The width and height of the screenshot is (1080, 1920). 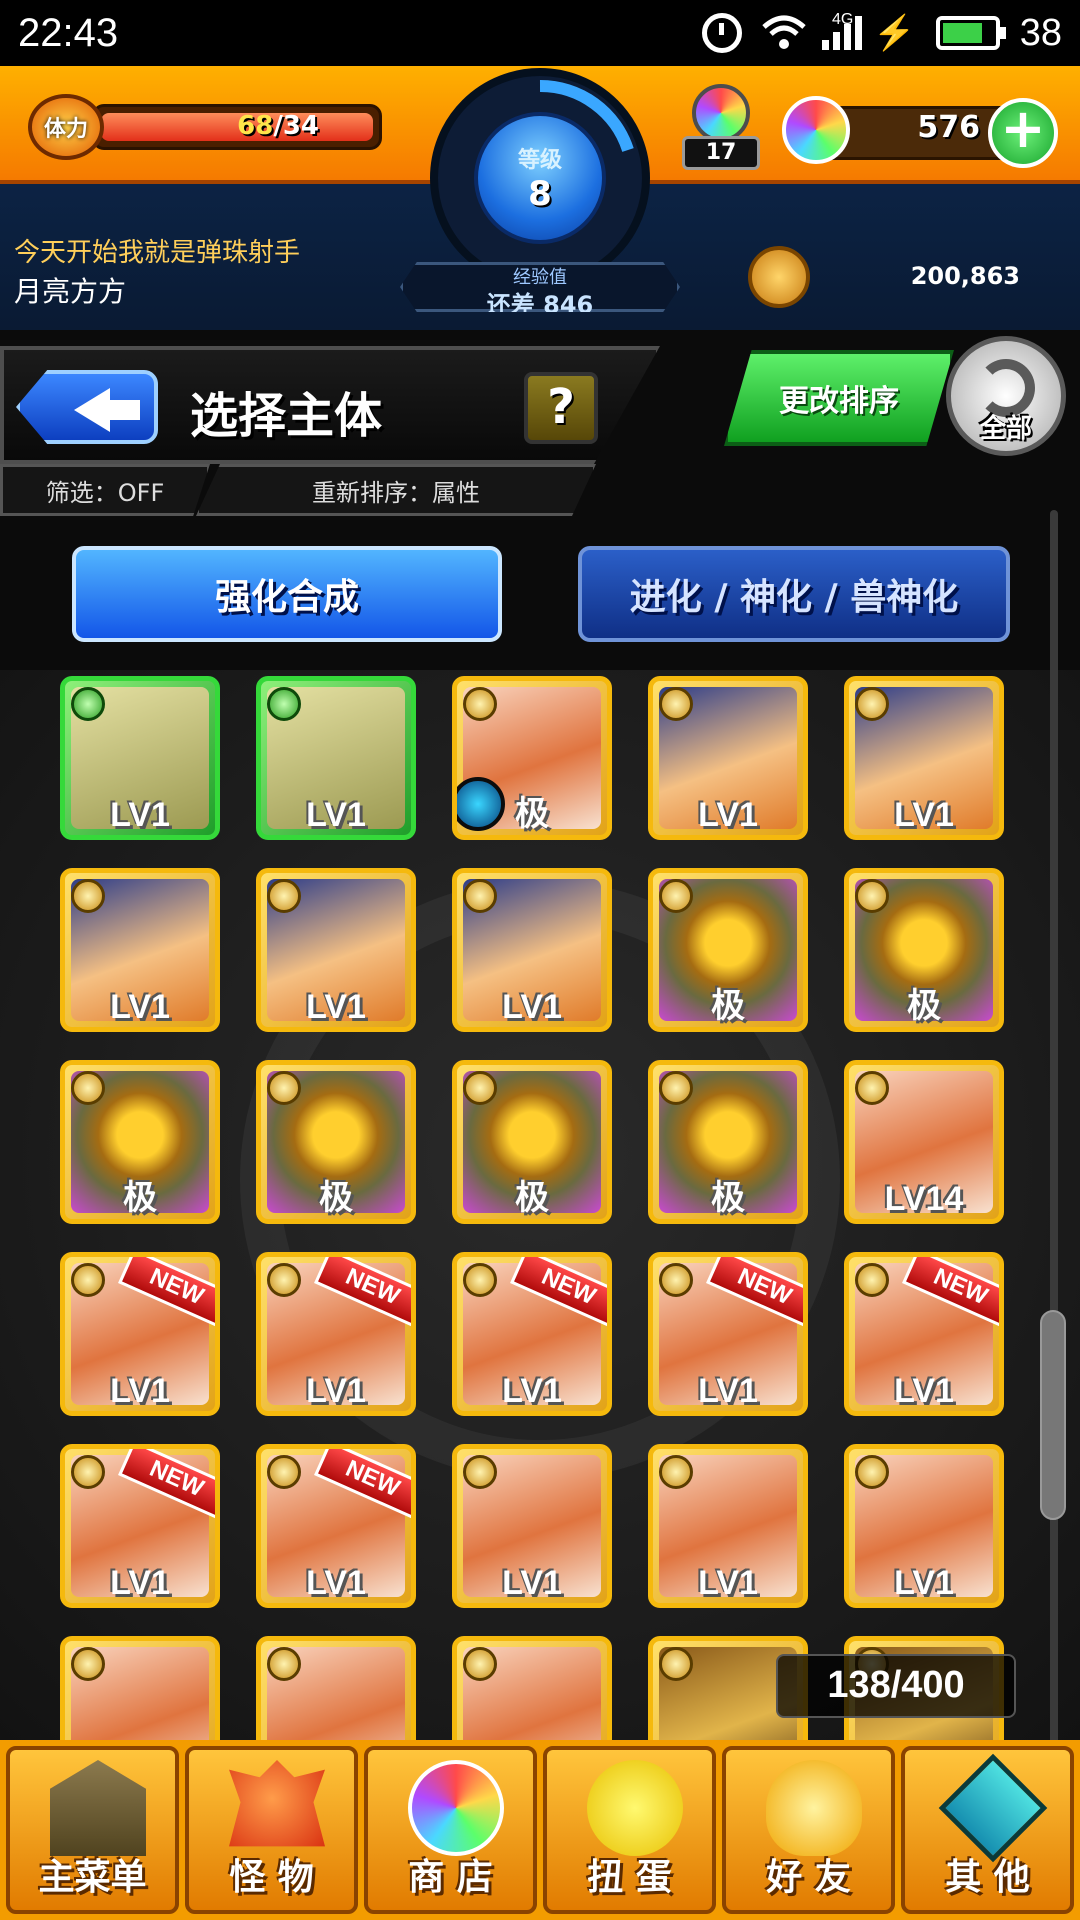 I want to click on monster-card: LV14, so click(x=924, y=1142).